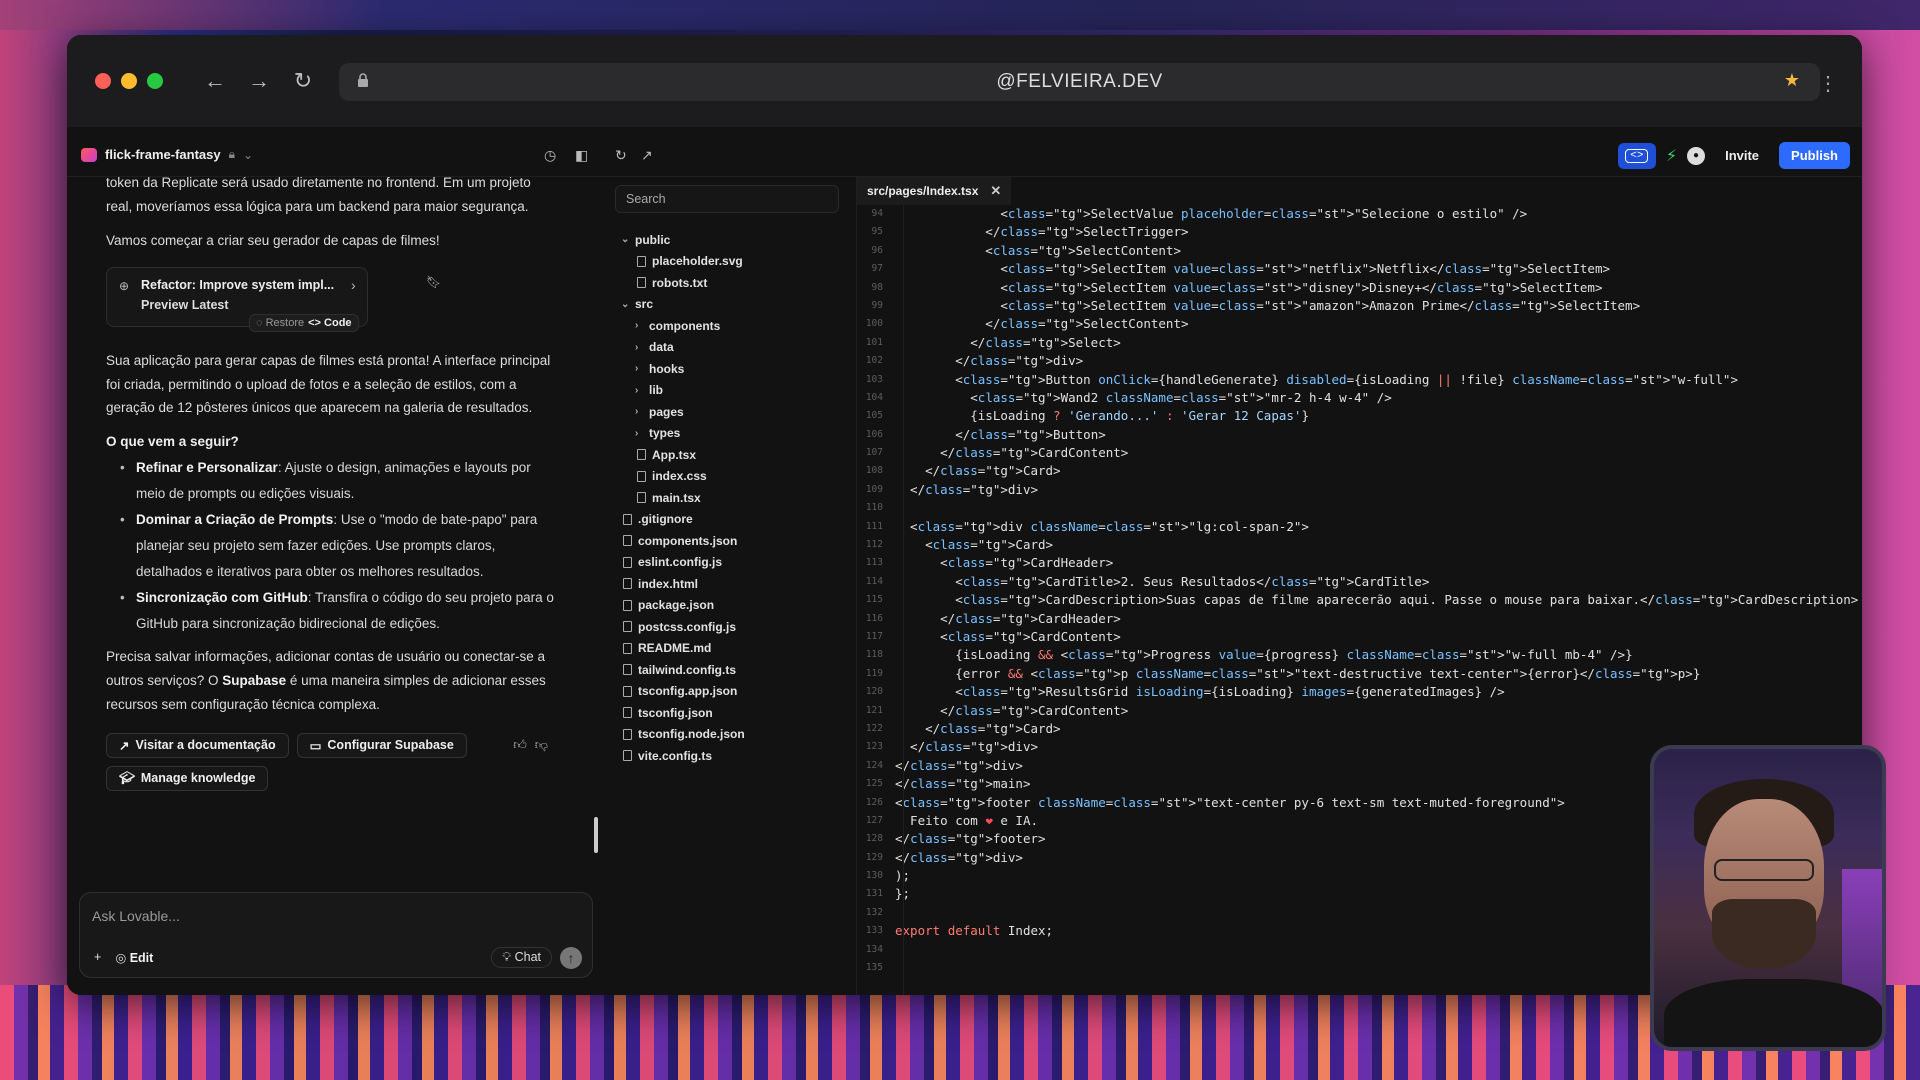  I want to click on feedback-icons: 👍︎👎︎, so click(534, 745).